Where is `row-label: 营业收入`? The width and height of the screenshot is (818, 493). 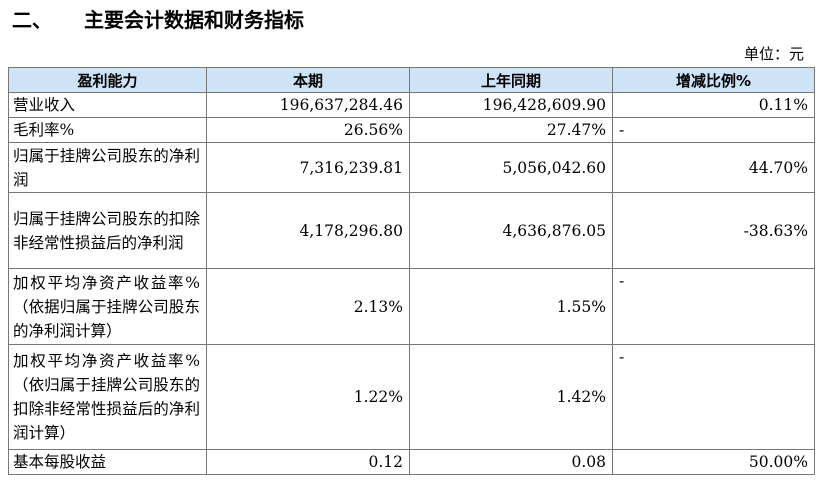
row-label: 营业收入 is located at coordinates (107, 105).